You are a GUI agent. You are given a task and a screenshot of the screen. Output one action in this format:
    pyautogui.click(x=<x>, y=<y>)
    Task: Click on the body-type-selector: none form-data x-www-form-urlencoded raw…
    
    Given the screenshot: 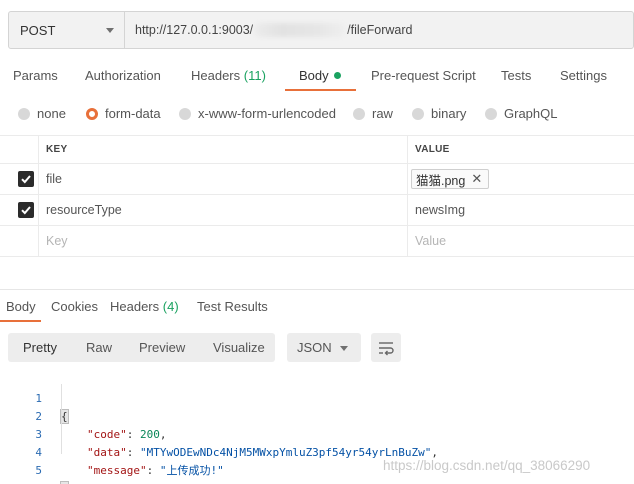 What is the action you would take?
    pyautogui.click(x=317, y=114)
    